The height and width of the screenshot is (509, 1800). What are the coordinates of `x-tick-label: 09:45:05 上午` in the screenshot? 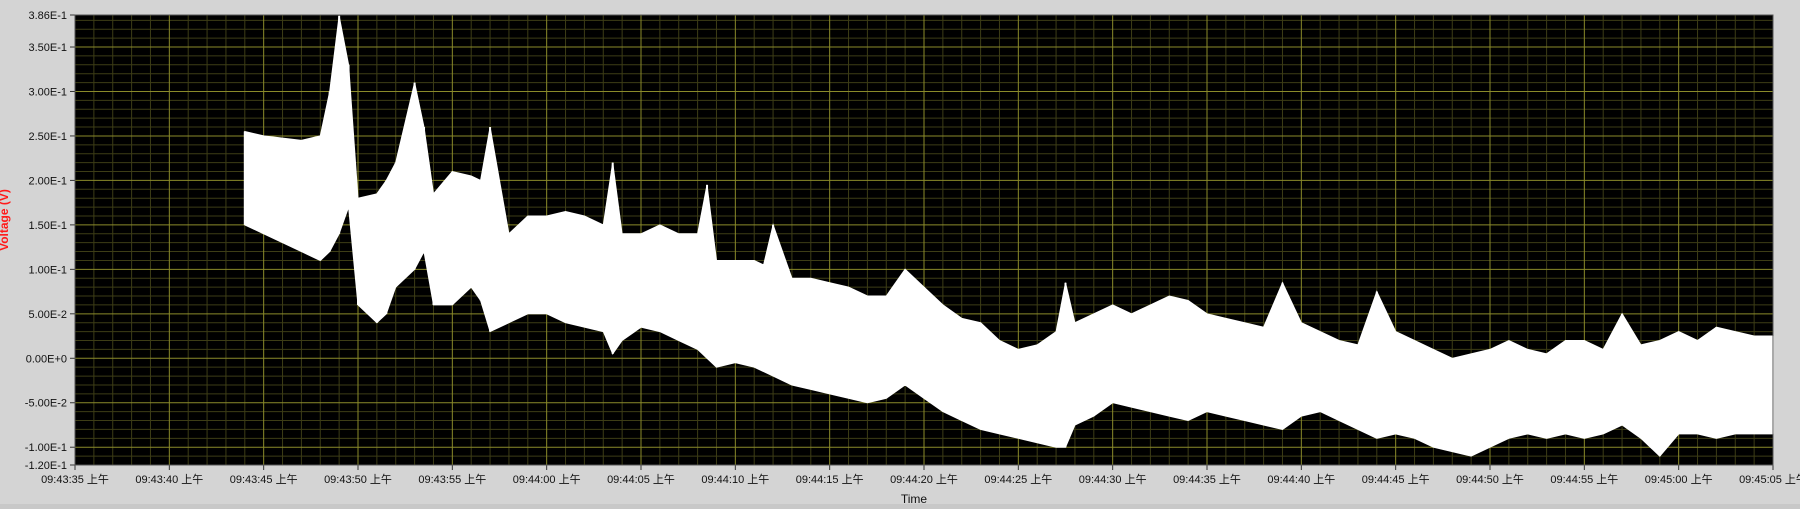 It's located at (1769, 479).